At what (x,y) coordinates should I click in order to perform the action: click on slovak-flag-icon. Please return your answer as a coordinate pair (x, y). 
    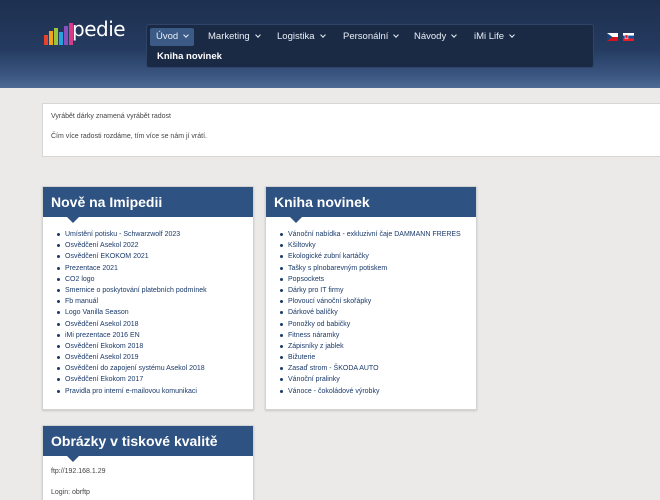
    Looking at the image, I should click on (628, 37).